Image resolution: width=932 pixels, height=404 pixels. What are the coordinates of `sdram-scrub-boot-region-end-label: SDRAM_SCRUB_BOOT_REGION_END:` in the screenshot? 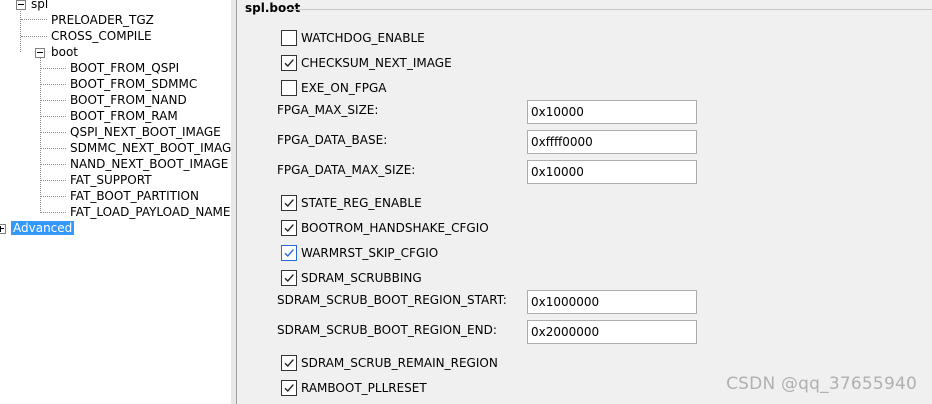 It's located at (387, 330).